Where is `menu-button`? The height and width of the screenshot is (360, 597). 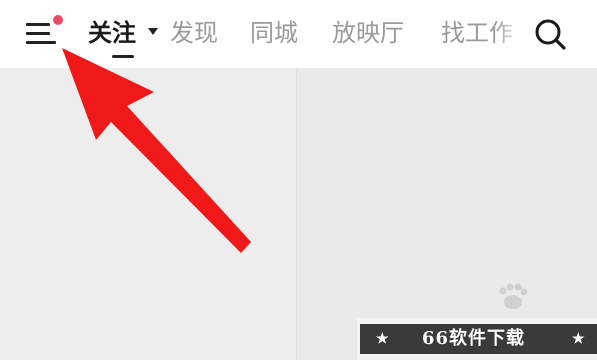
menu-button is located at coordinates (44, 34).